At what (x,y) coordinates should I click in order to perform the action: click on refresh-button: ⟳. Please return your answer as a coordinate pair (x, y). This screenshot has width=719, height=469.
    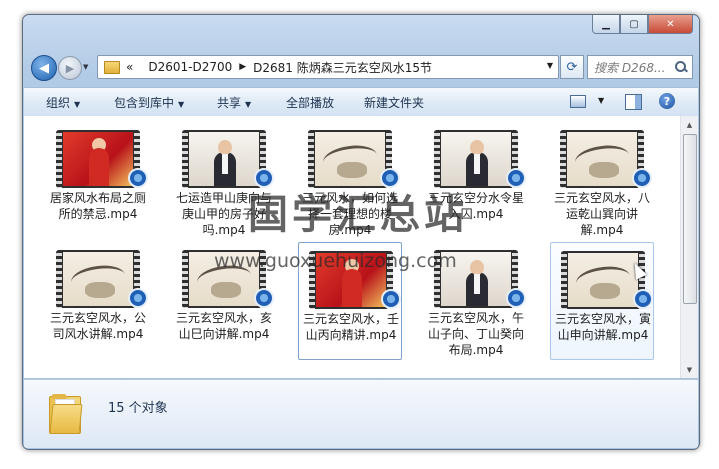
    Looking at the image, I should click on (572, 67).